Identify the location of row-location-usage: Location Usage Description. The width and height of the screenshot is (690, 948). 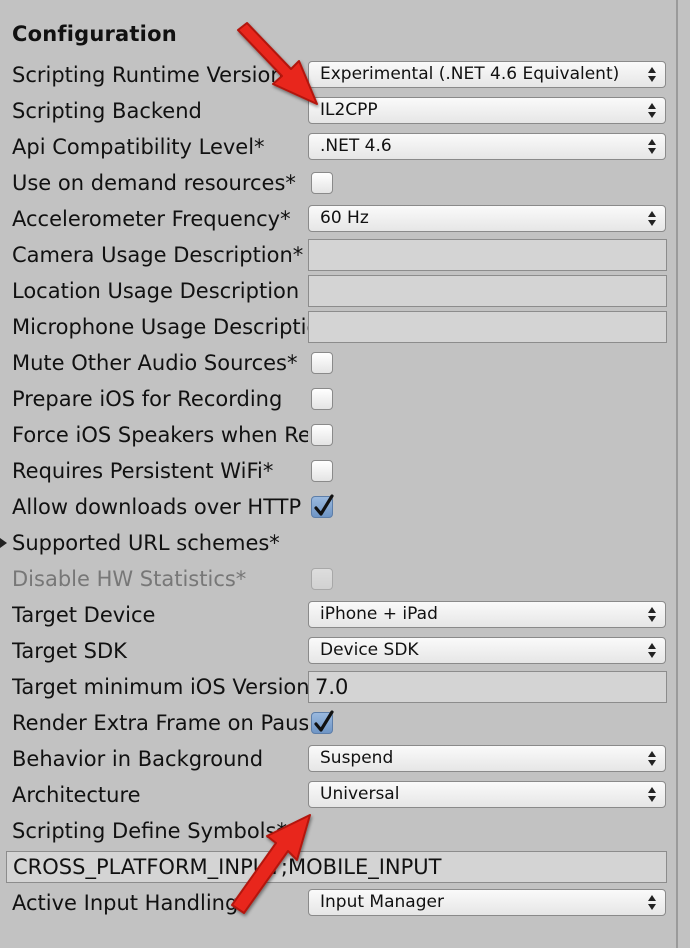
(338, 291).